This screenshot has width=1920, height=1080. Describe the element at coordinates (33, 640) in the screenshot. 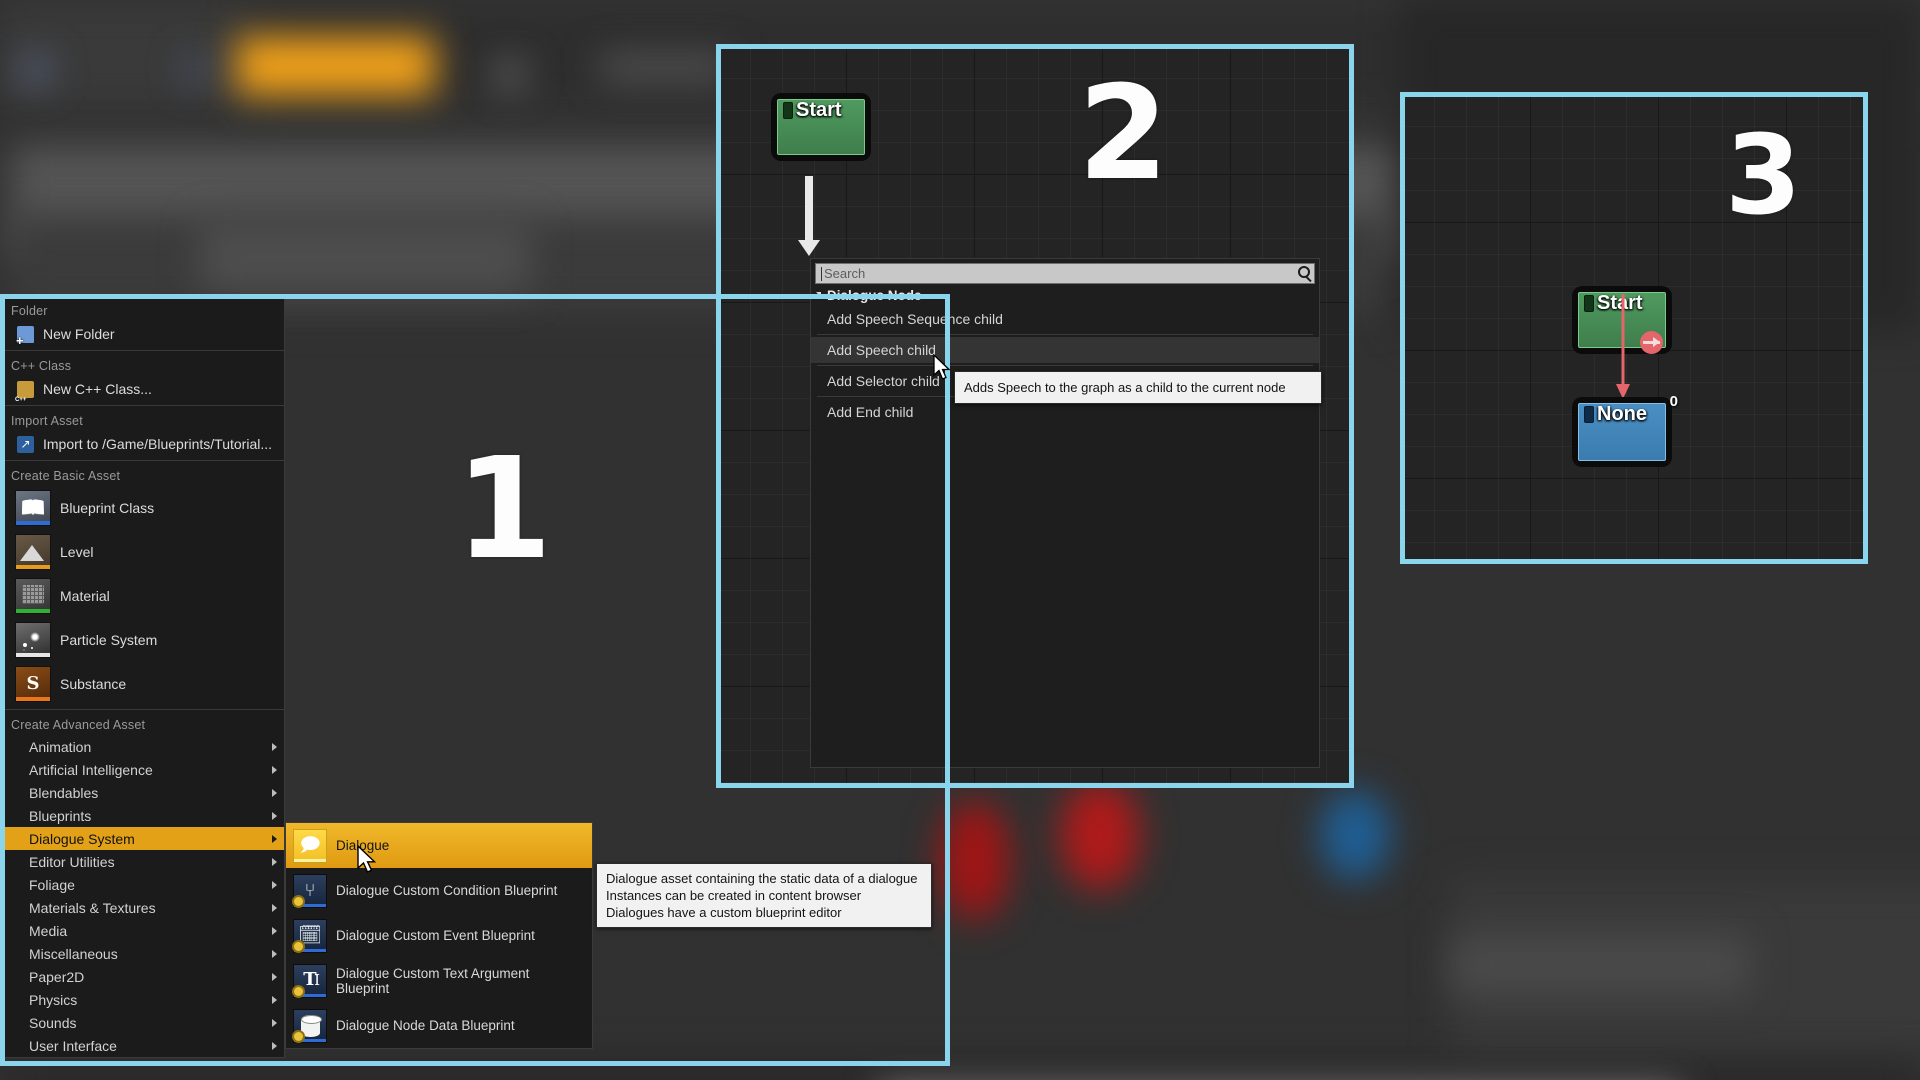

I see `particle-system-icon` at that location.